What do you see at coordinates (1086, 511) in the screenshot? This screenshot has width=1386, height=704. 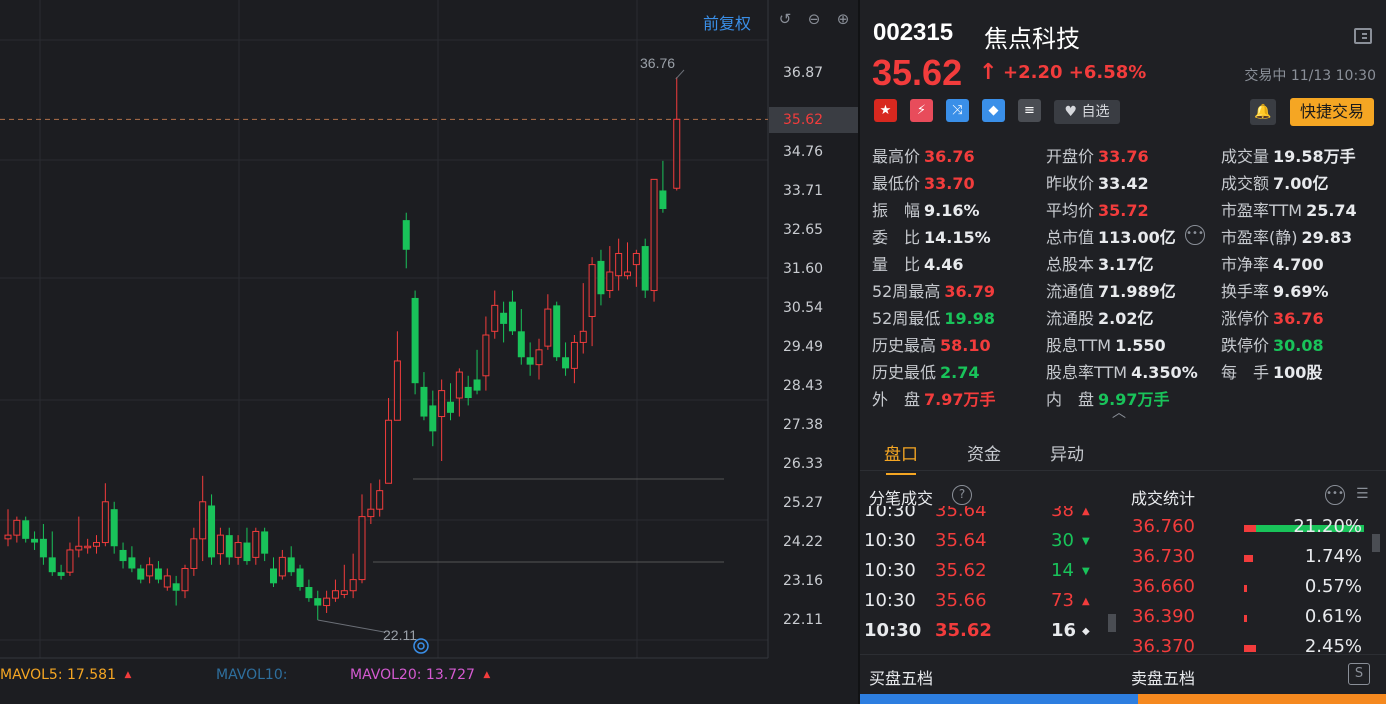 I see `tick-direction-icon: ▲` at bounding box center [1086, 511].